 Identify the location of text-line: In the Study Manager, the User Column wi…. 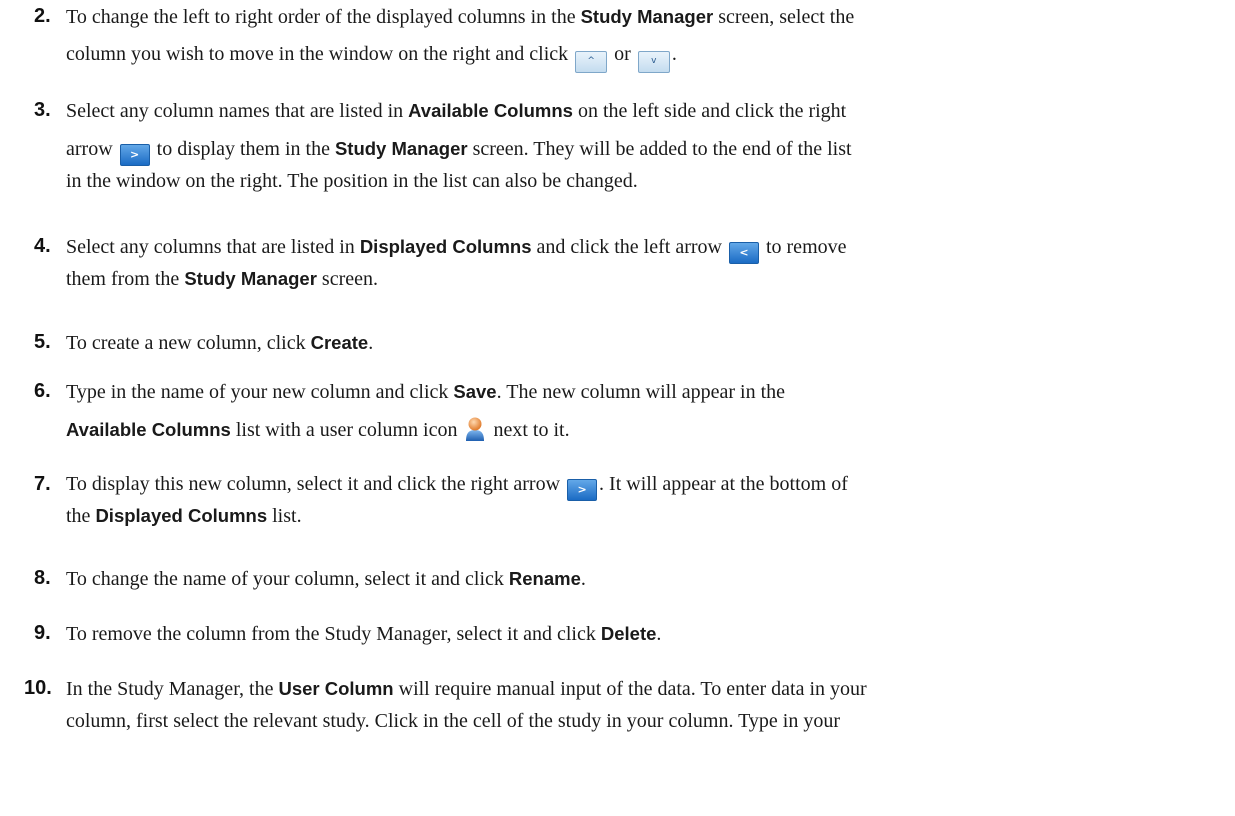
(466, 689).